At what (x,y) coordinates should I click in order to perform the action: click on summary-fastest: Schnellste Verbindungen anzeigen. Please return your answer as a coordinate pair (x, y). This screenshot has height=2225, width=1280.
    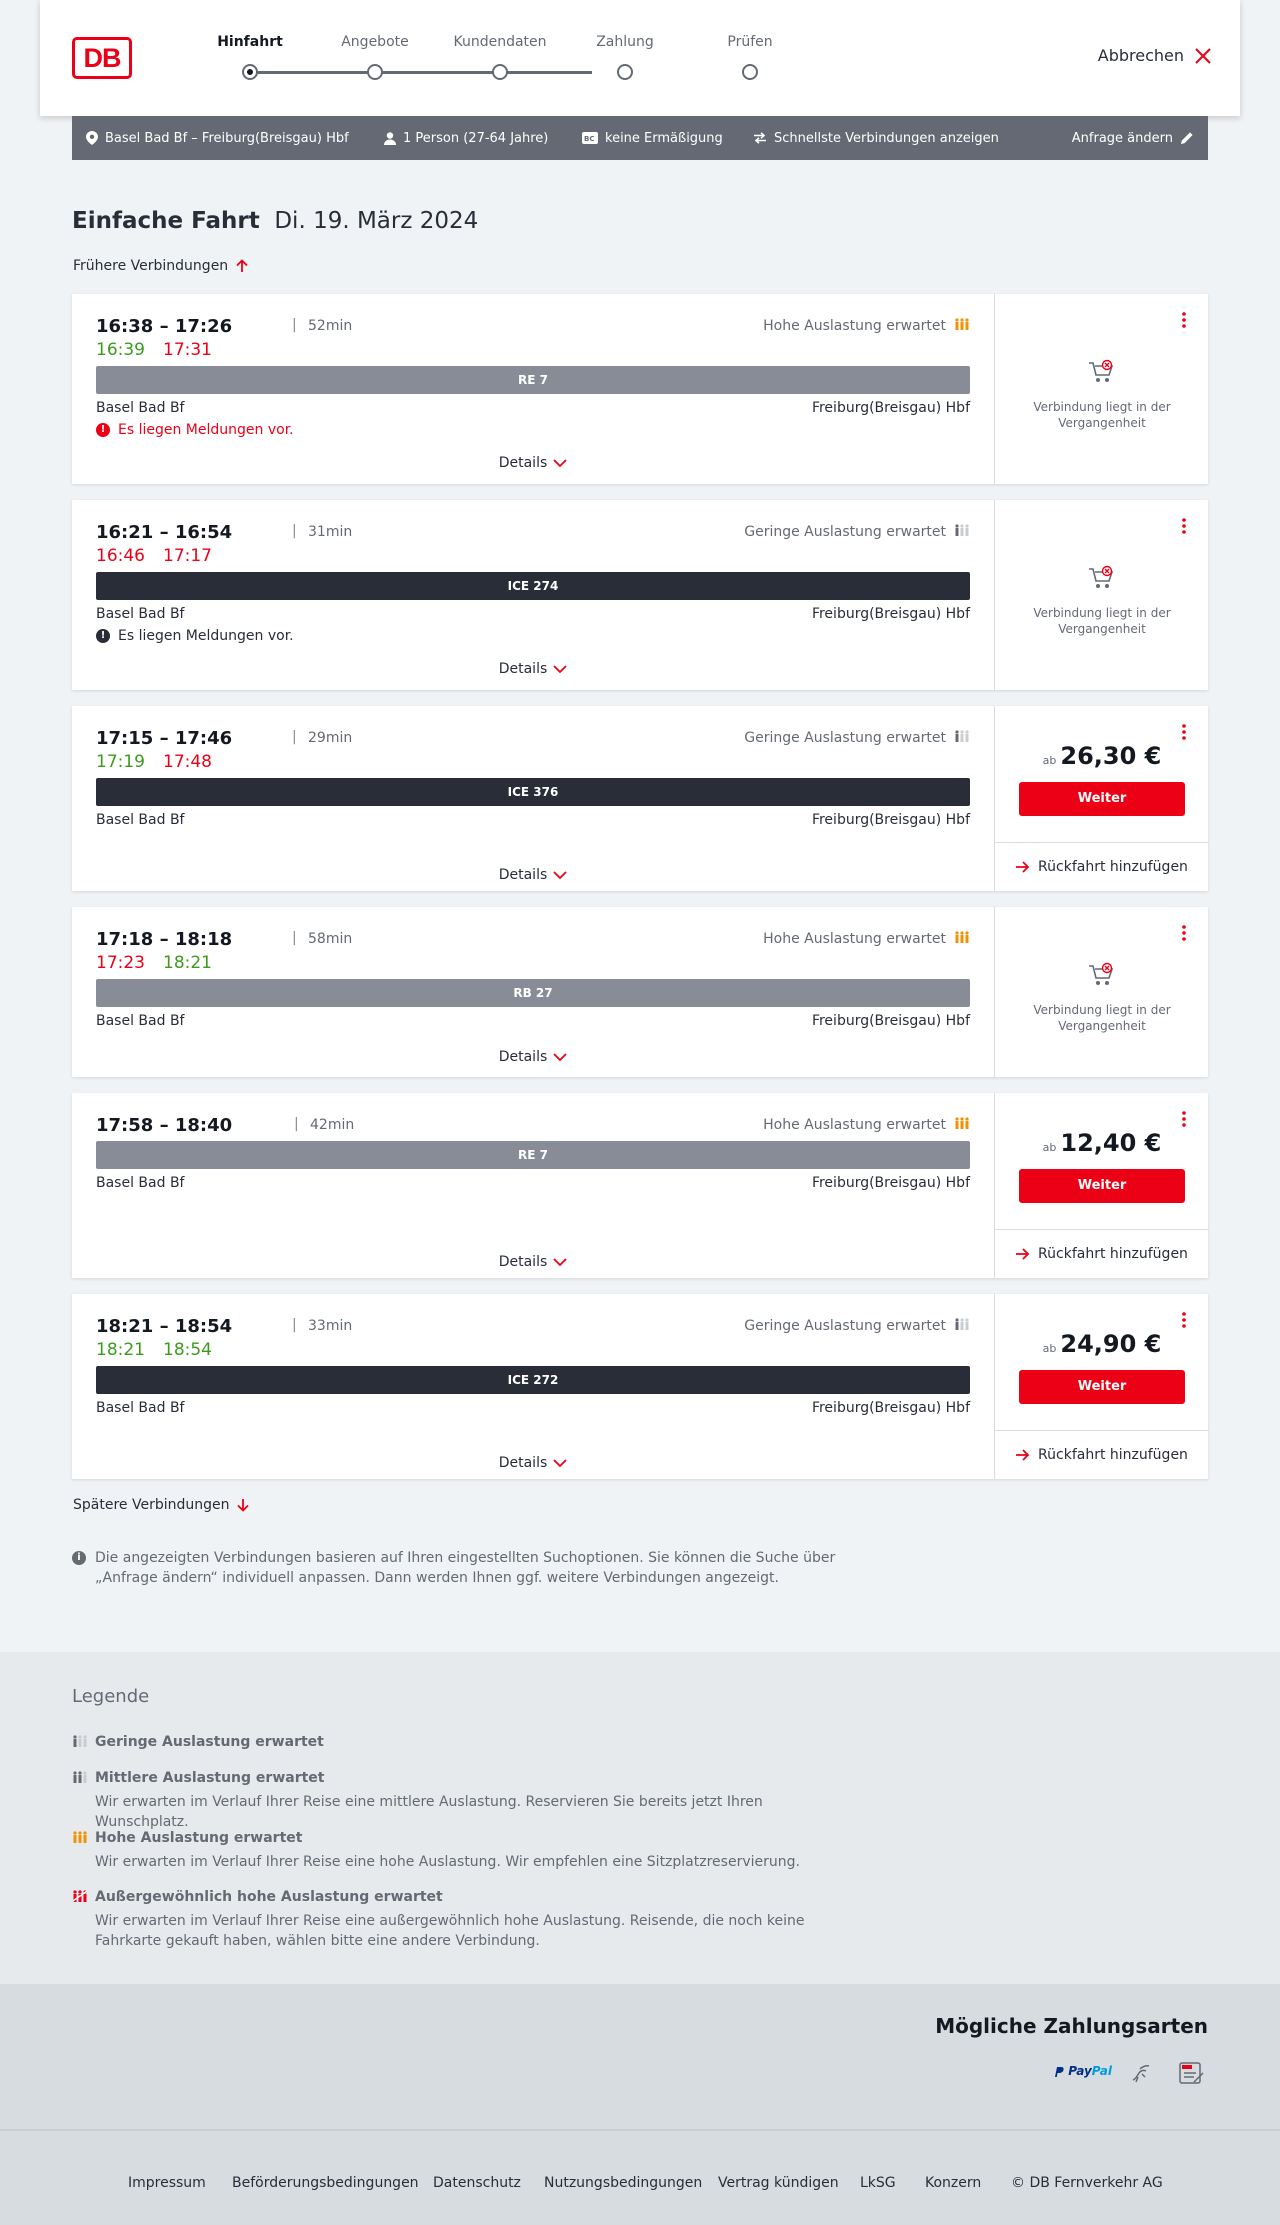
    Looking at the image, I should click on (876, 138).